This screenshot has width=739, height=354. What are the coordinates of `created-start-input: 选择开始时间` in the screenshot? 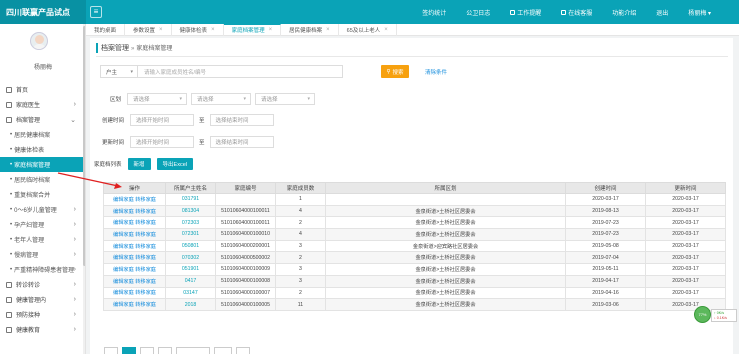 It's located at (162, 120).